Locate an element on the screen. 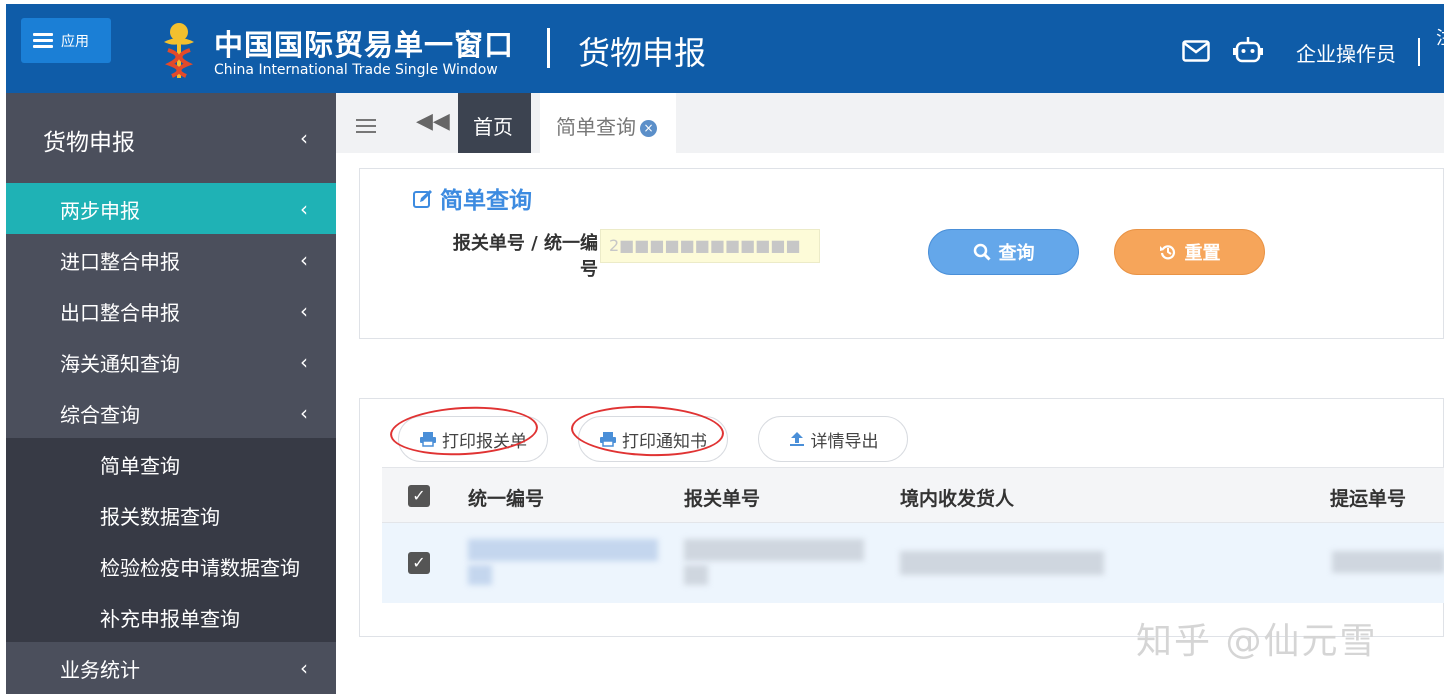 The image size is (1444, 694). reset-button: 重置 is located at coordinates (1189, 252).